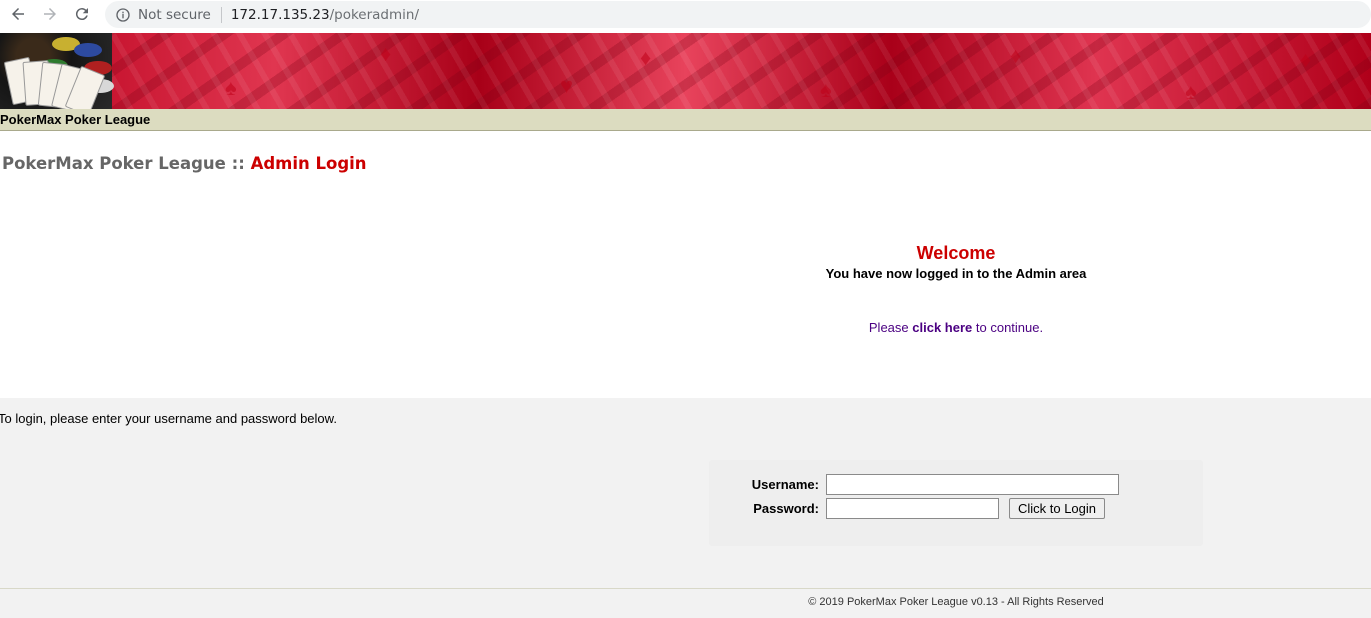  I want to click on browser-toolbar: Not secure 172.17.135.23/pokeradmin/, so click(685, 16).